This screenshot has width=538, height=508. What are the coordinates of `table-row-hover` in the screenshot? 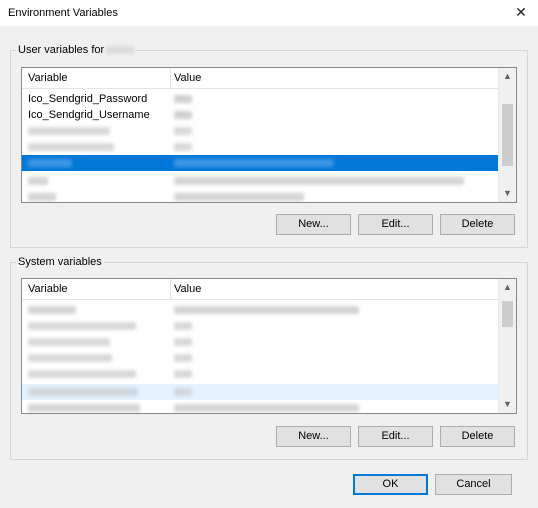 It's located at (260, 392).